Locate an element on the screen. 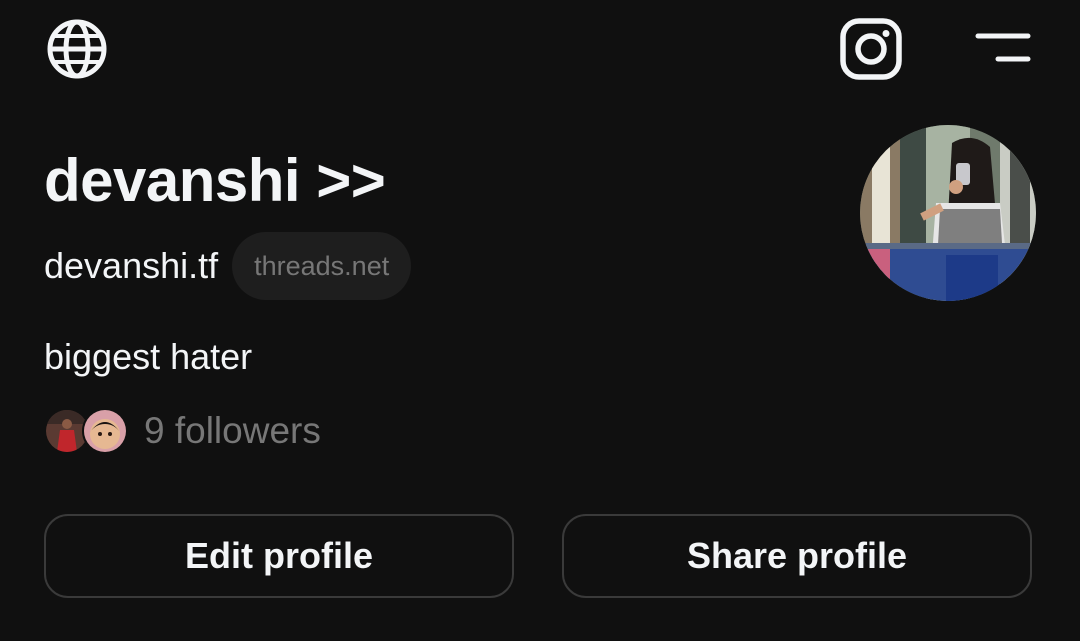 The image size is (1080, 641). follower-avatar is located at coordinates (105, 431).